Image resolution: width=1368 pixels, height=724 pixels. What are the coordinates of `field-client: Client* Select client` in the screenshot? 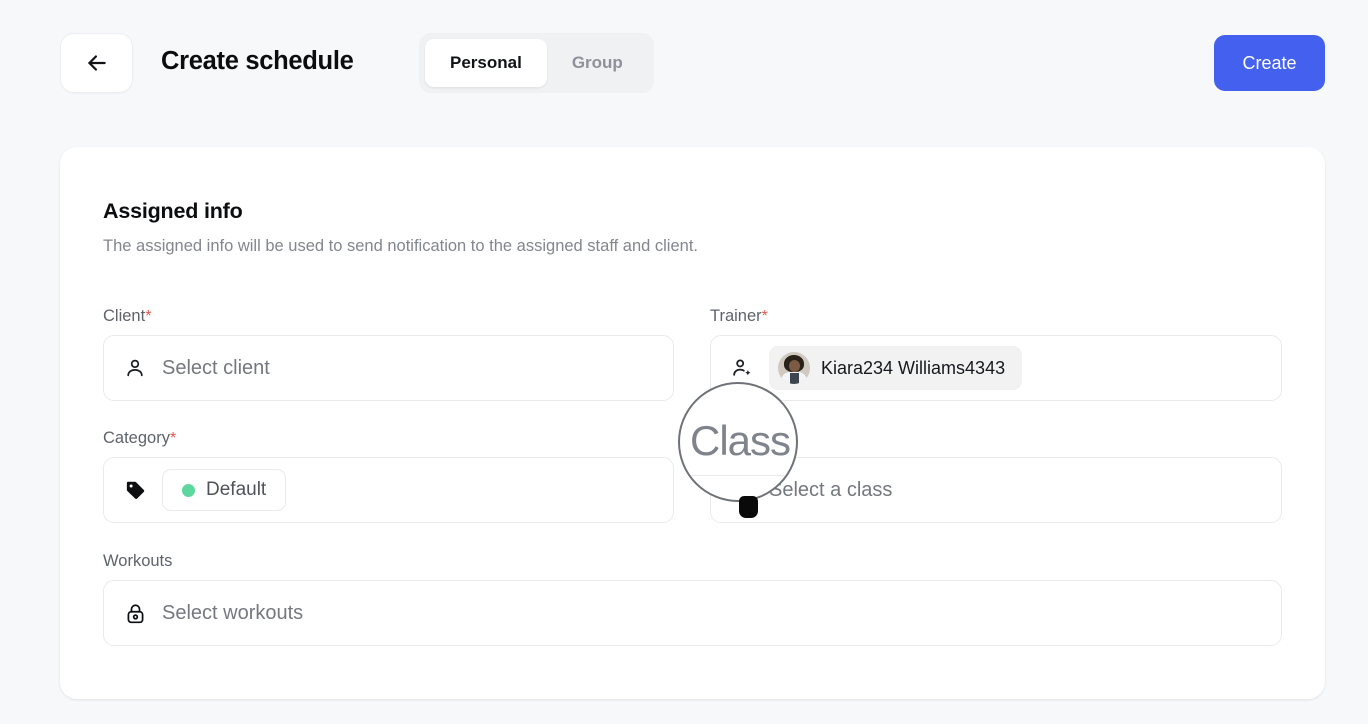 It's located at (388, 354).